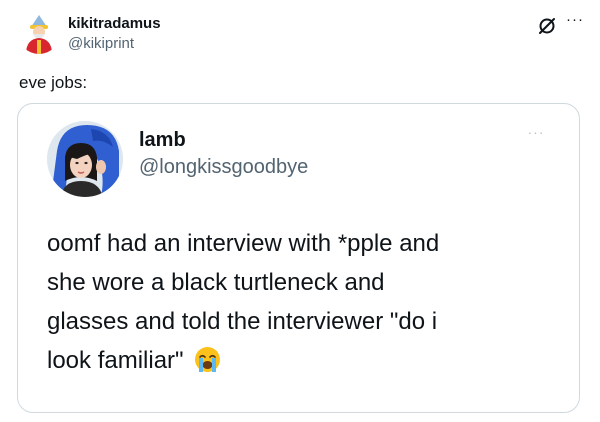  Describe the element at coordinates (115, 360) in the screenshot. I see `quoted-text-line: look familiar"` at that location.